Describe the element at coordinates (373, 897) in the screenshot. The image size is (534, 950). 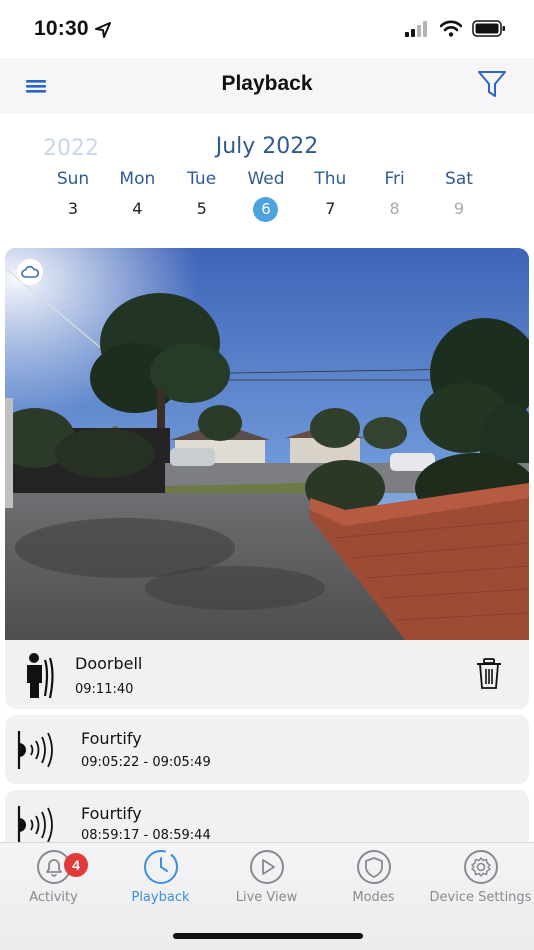
I see `tab-label: Modes` at that location.